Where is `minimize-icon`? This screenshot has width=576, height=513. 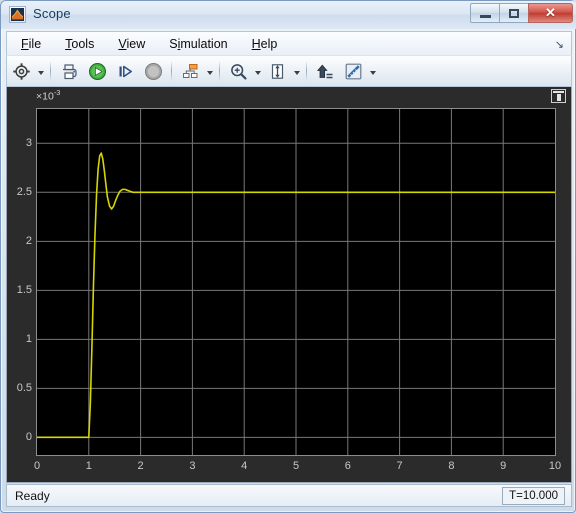 minimize-icon is located at coordinates (485, 16).